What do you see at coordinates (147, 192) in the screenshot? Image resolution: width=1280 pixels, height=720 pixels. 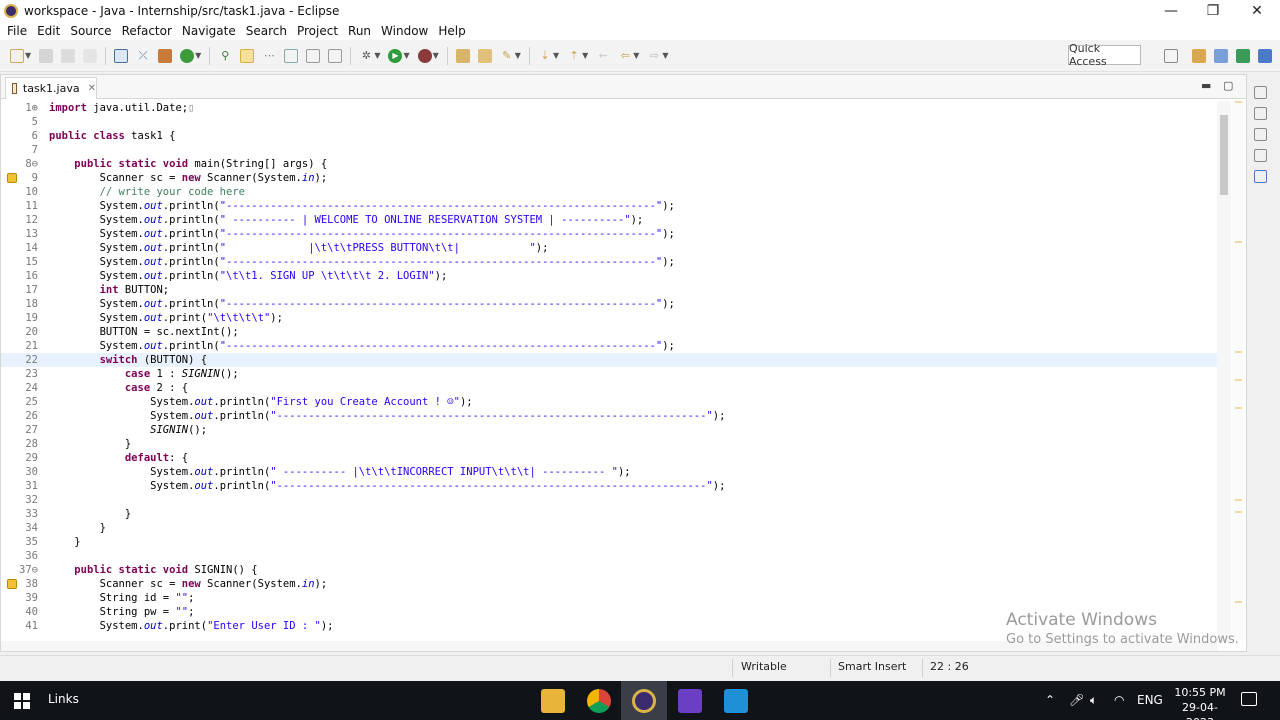 I see `code-text: // write your code here` at bounding box center [147, 192].